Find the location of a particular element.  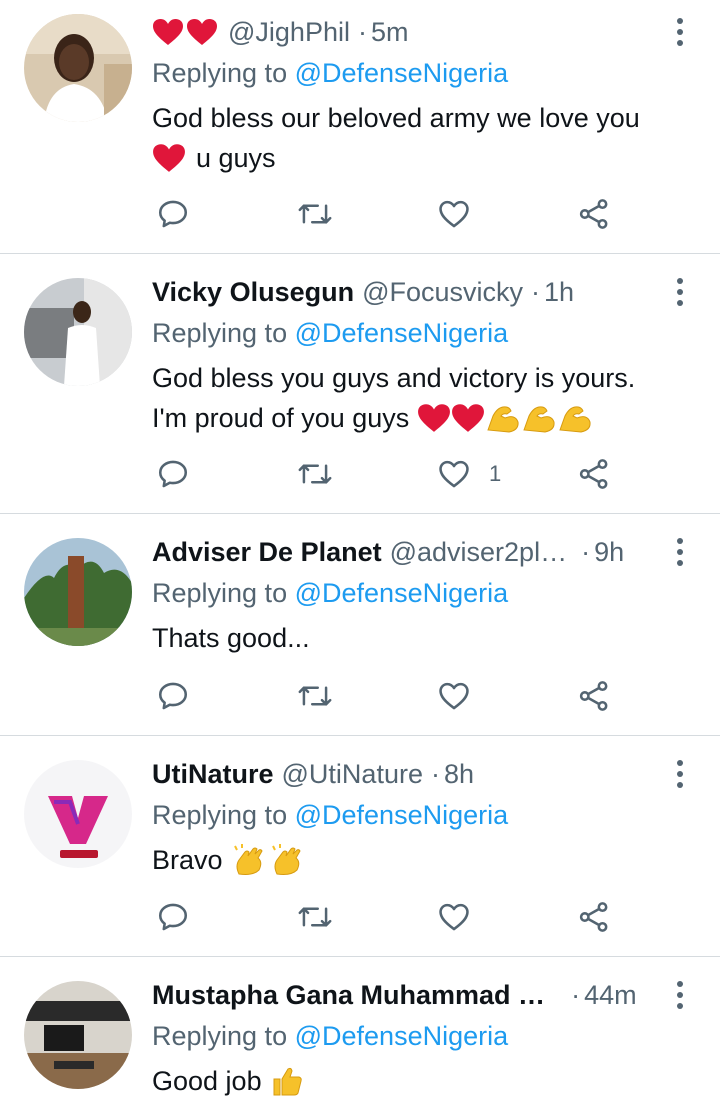

text-line: God bless our beloved army we love you is located at coordinates (396, 118).